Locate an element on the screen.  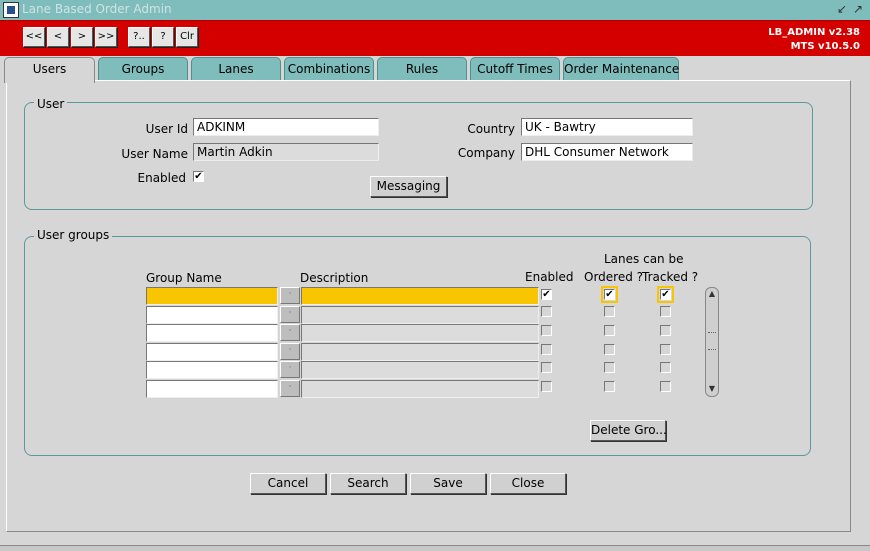
cancel-button: Cancel is located at coordinates (288, 483).